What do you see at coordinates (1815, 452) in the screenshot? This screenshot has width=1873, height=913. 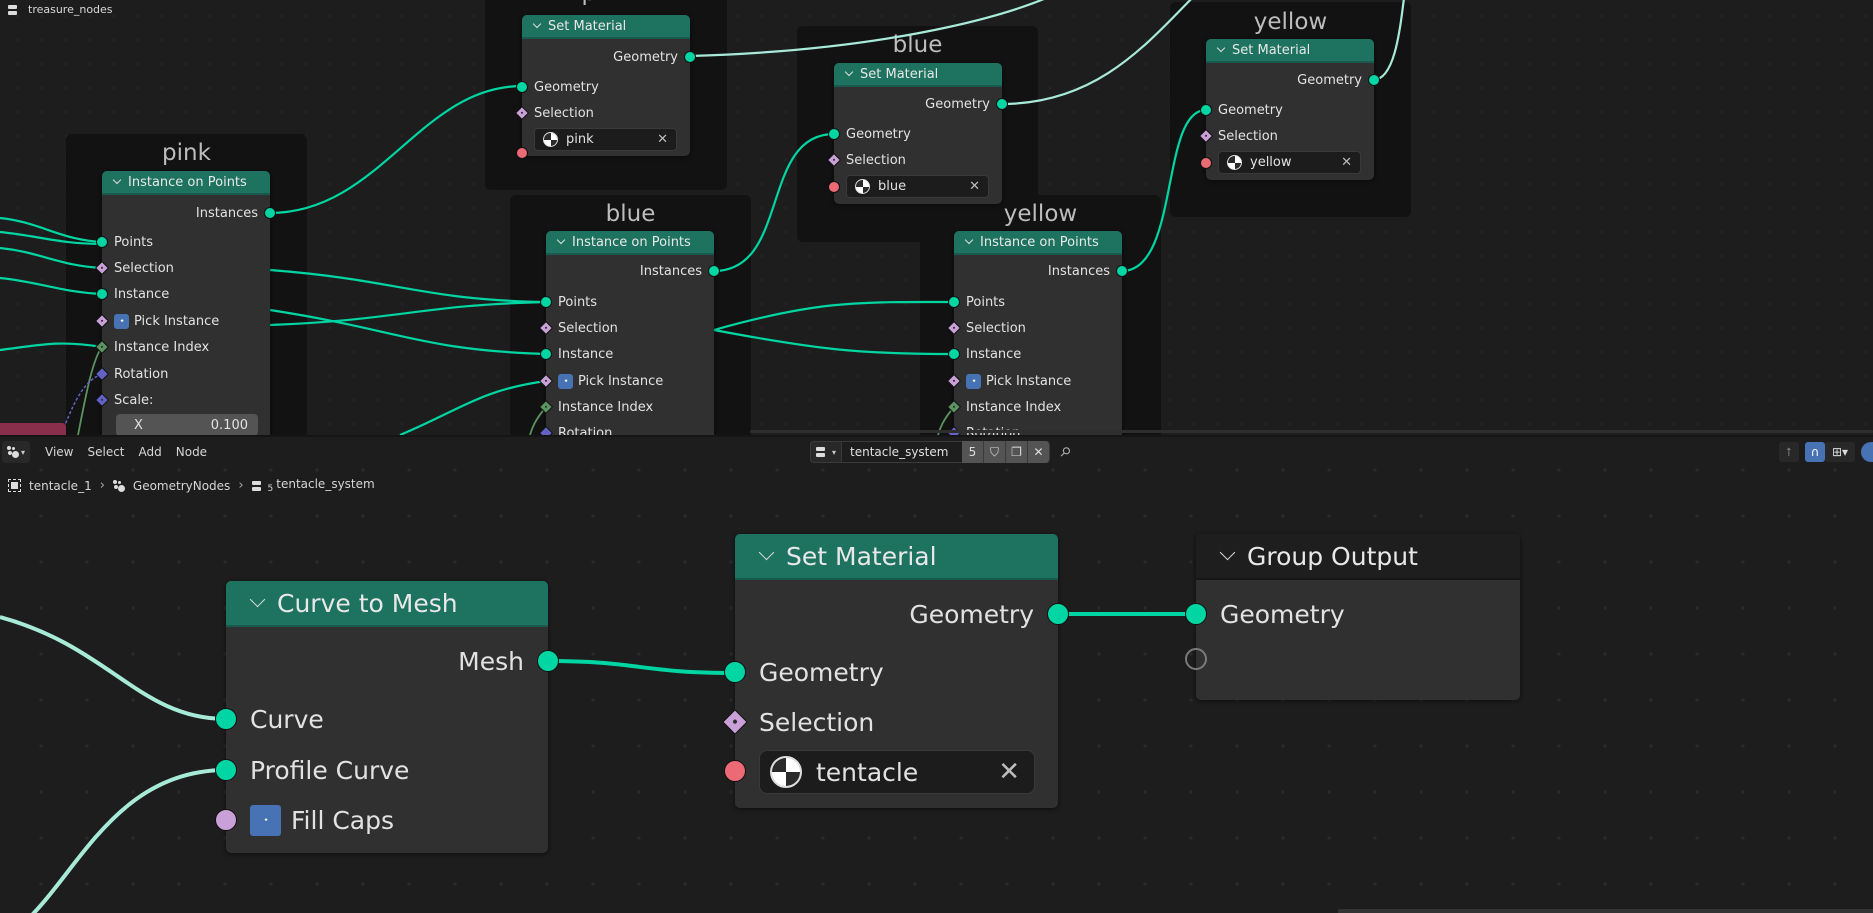 I see `snap-magnet-icon: ∩` at bounding box center [1815, 452].